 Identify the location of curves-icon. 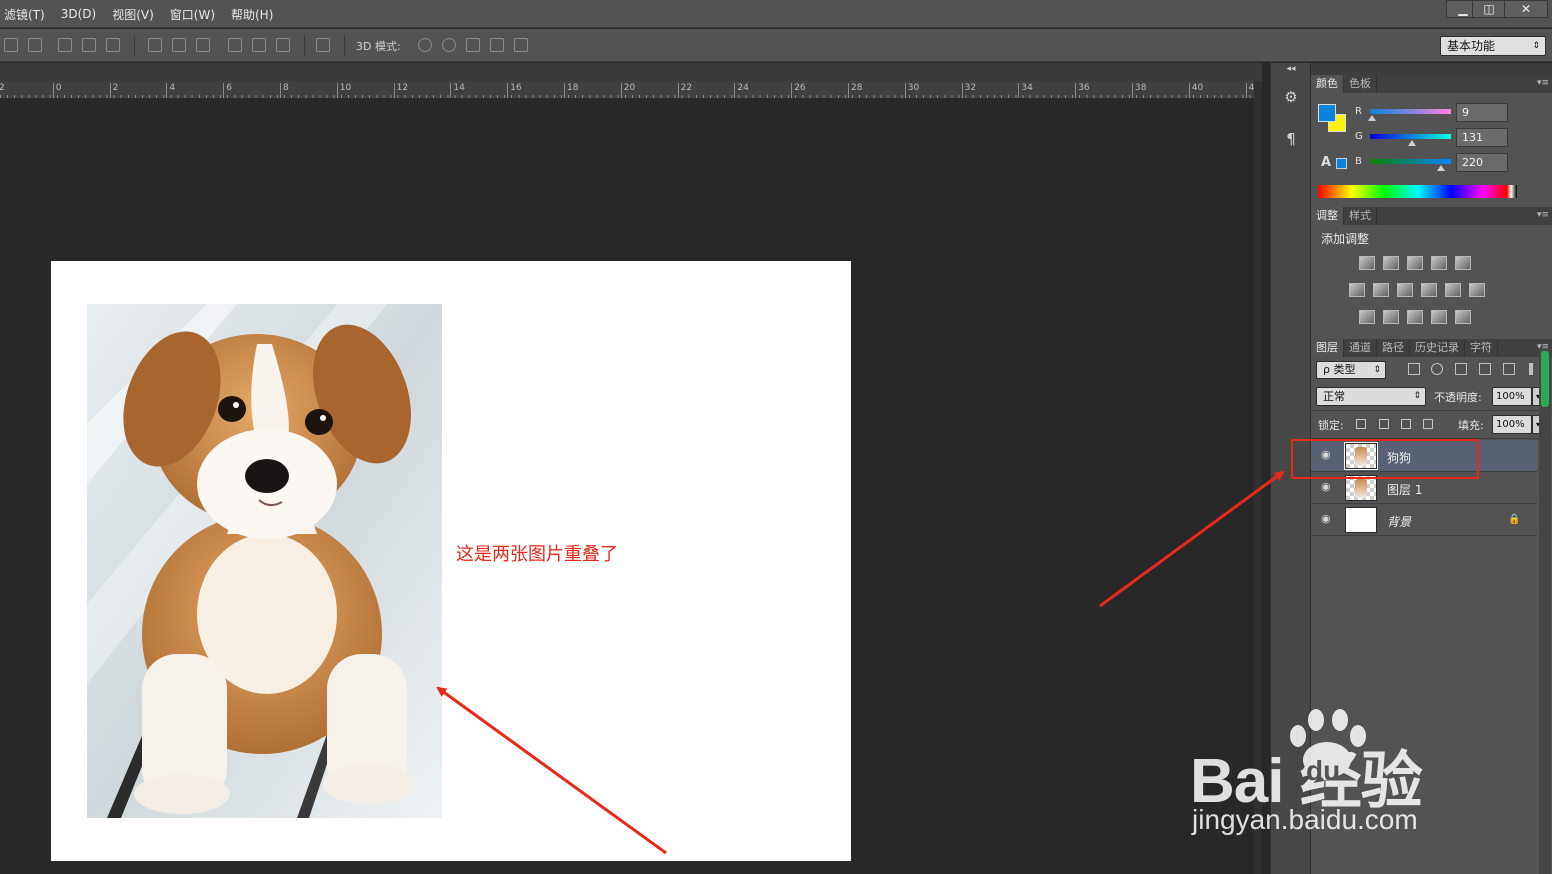
(1415, 263).